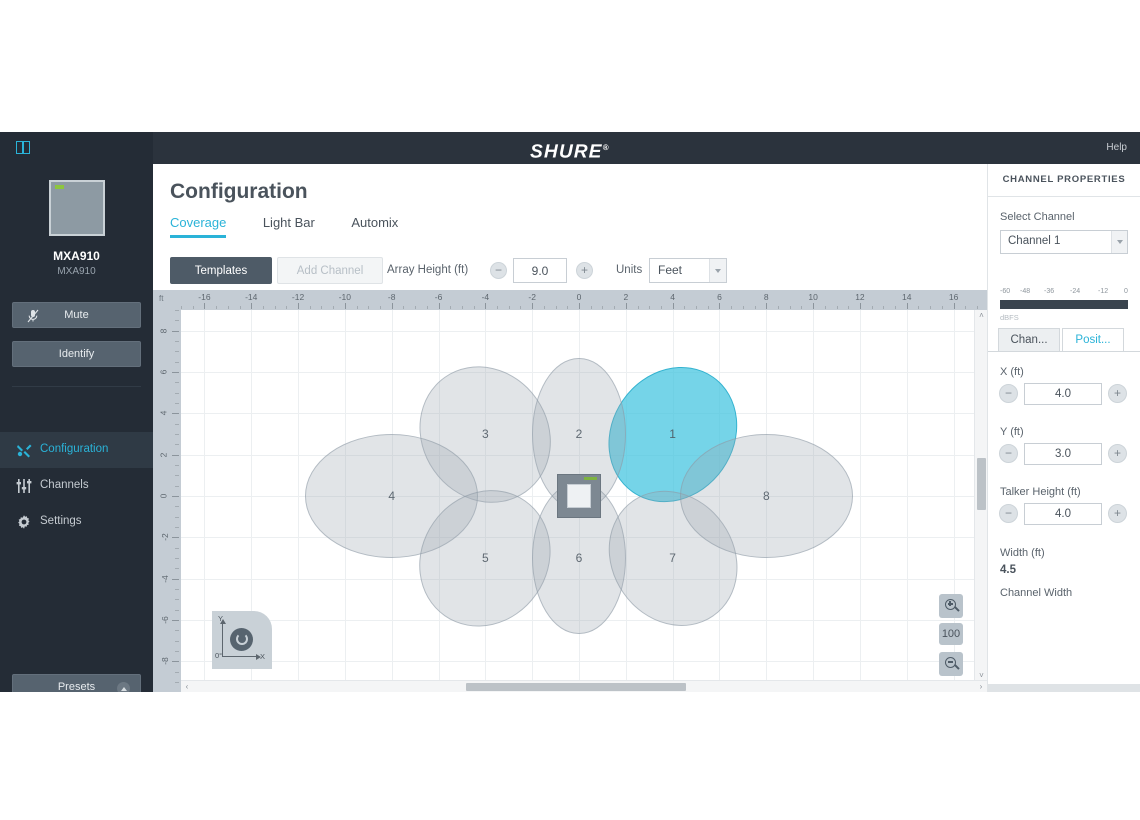  Describe the element at coordinates (1117, 453) in the screenshot. I see `field-y-increment-button: +` at that location.